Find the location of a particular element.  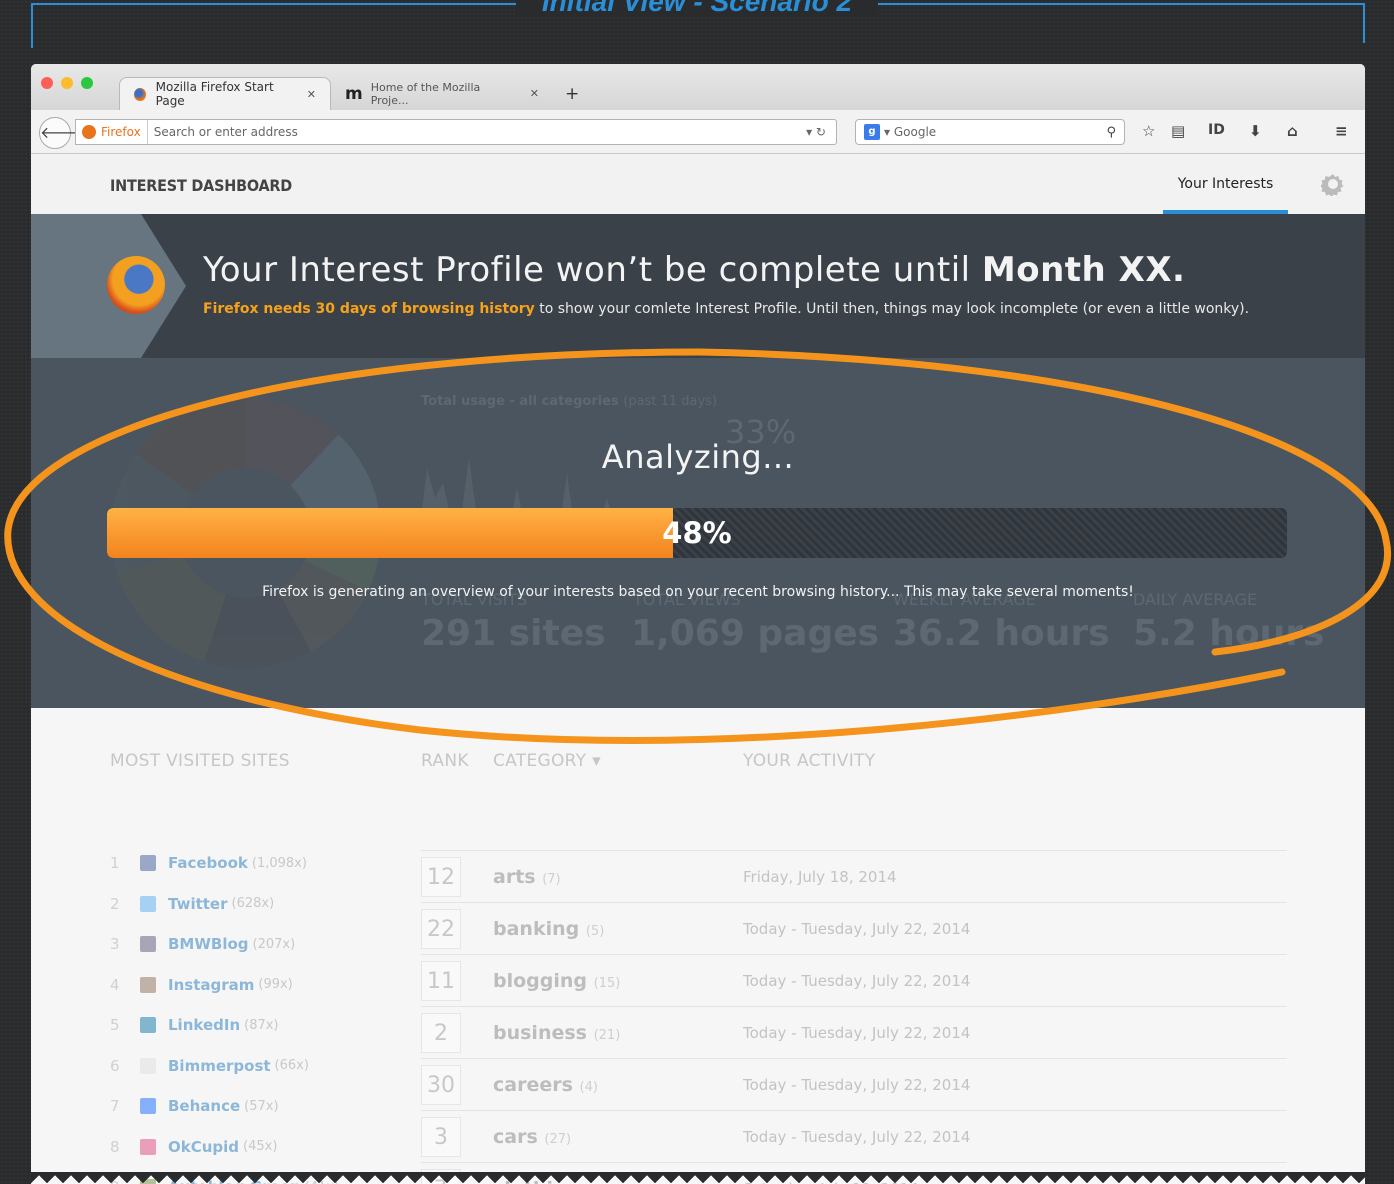

site-name-link: Behance is located at coordinates (204, 1106).